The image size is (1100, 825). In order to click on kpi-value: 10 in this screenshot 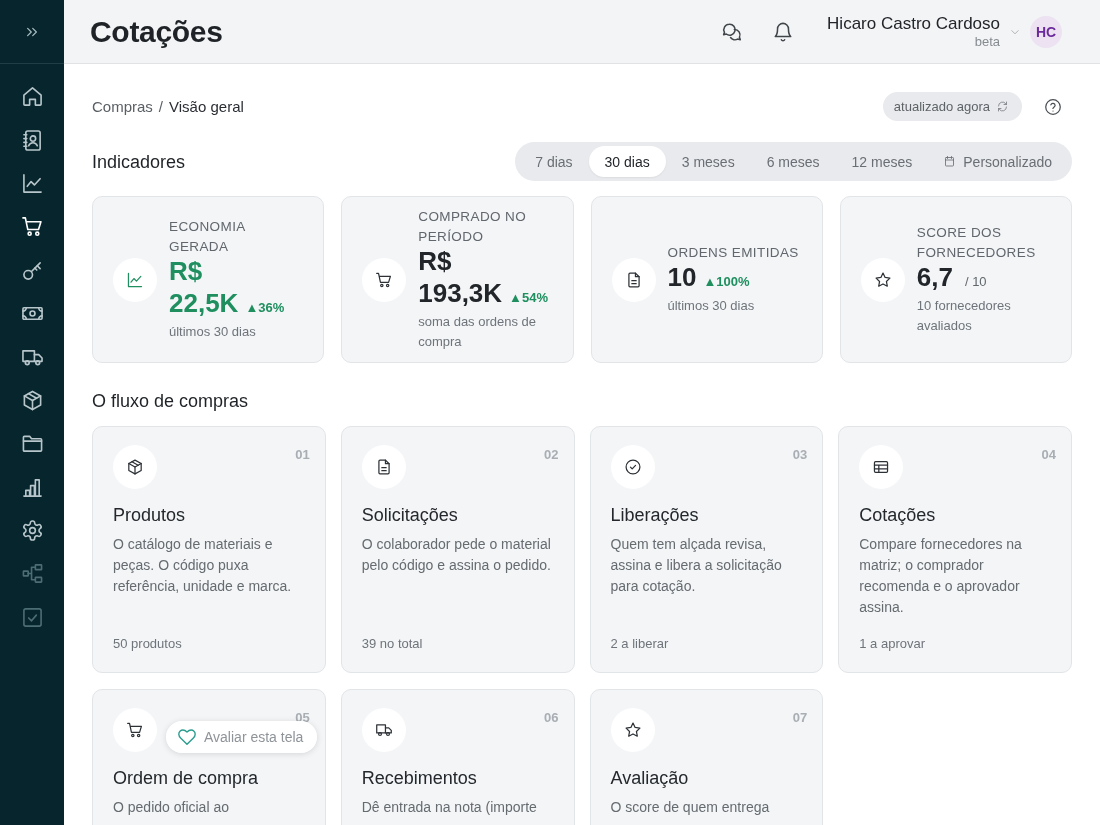, I will do `click(682, 277)`.